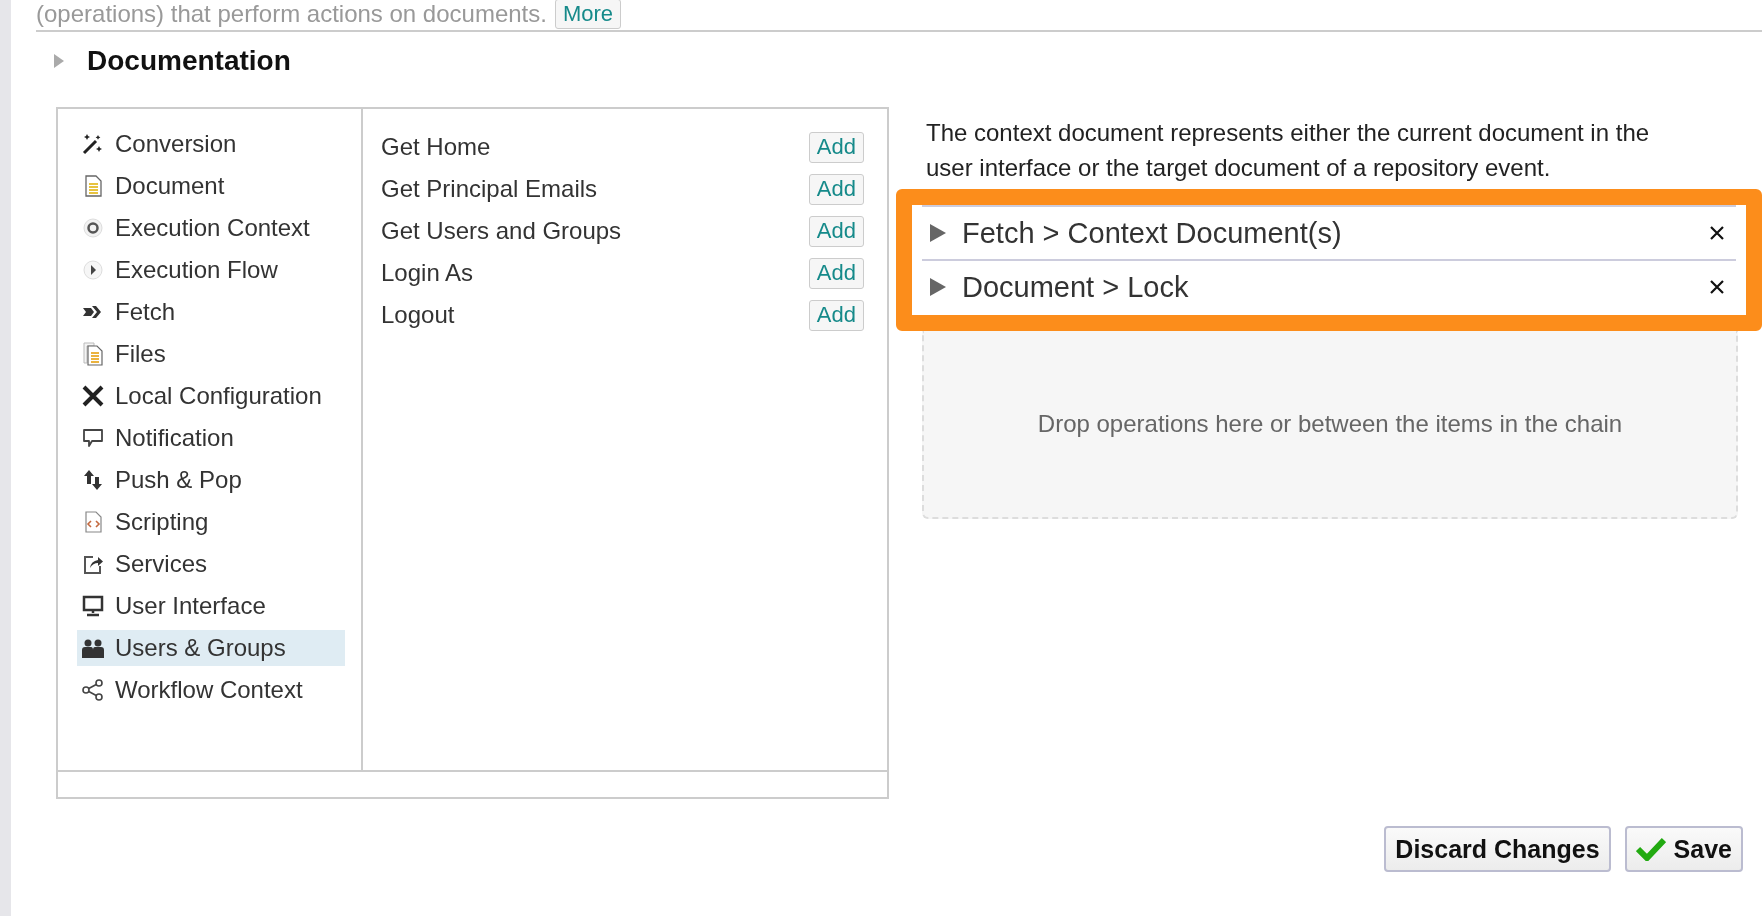  Describe the element at coordinates (588, 14) in the screenshot. I see `more-link: More` at that location.